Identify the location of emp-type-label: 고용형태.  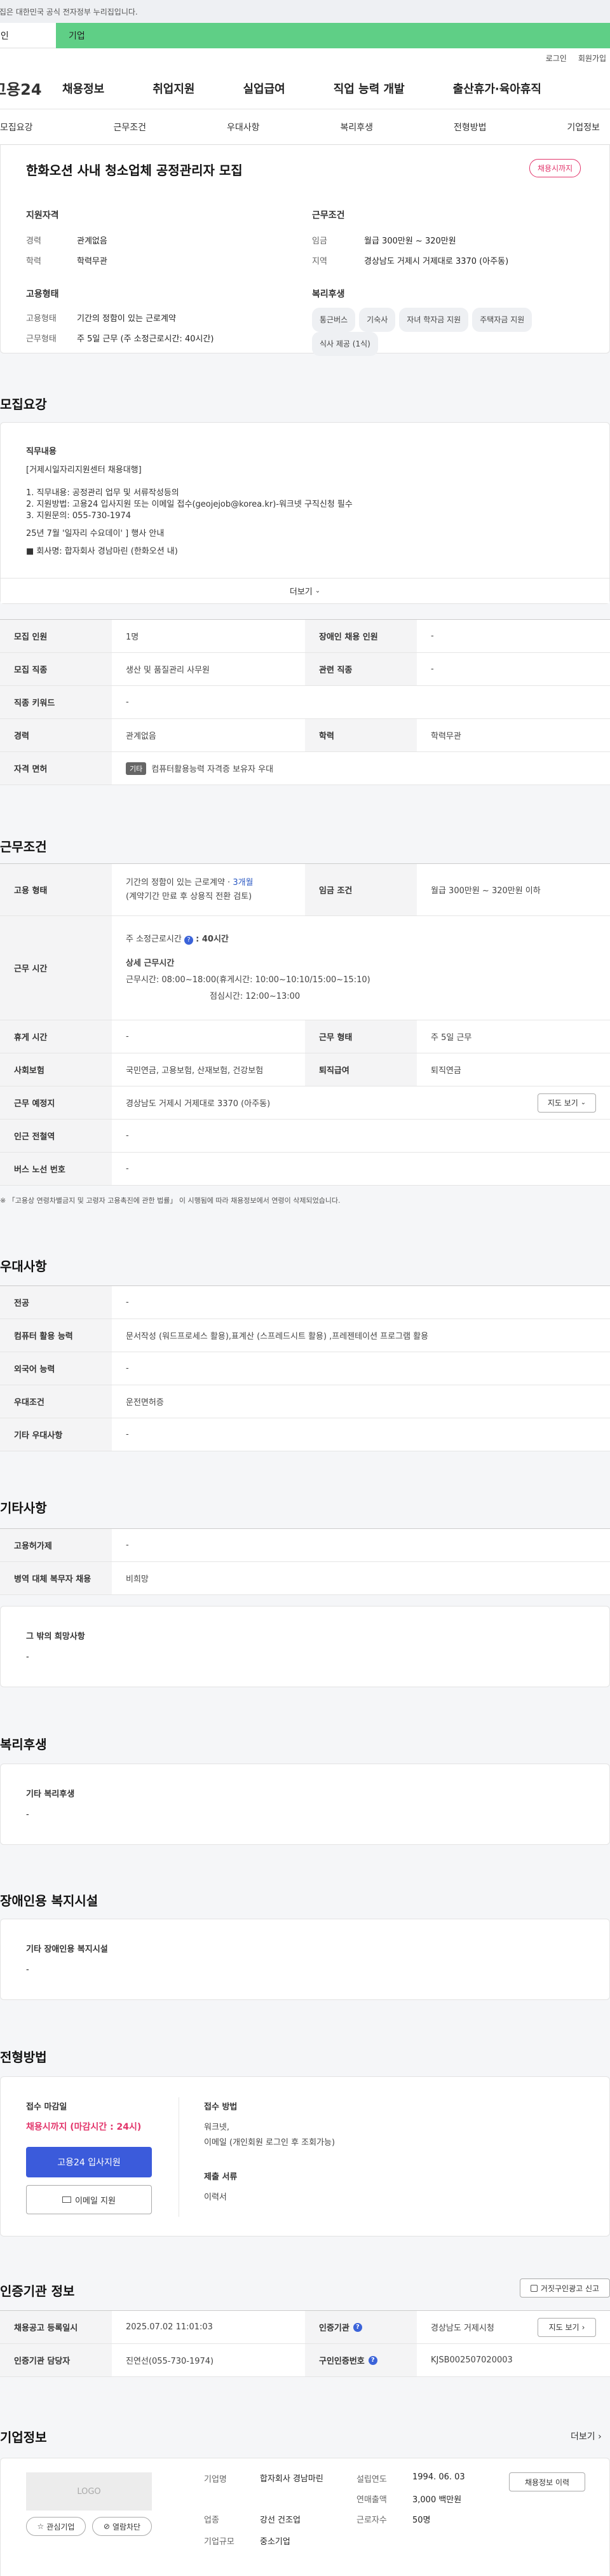
(41, 319).